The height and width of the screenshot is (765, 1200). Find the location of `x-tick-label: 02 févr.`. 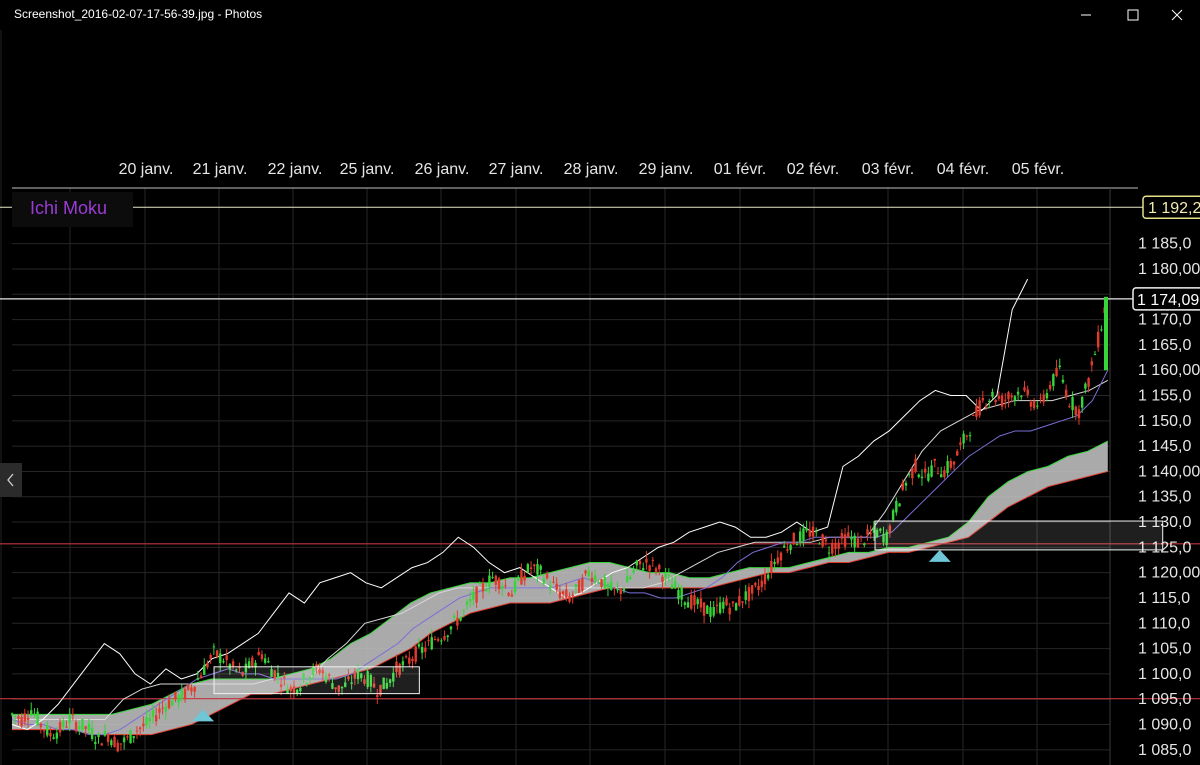

x-tick-label: 02 févr. is located at coordinates (813, 169).